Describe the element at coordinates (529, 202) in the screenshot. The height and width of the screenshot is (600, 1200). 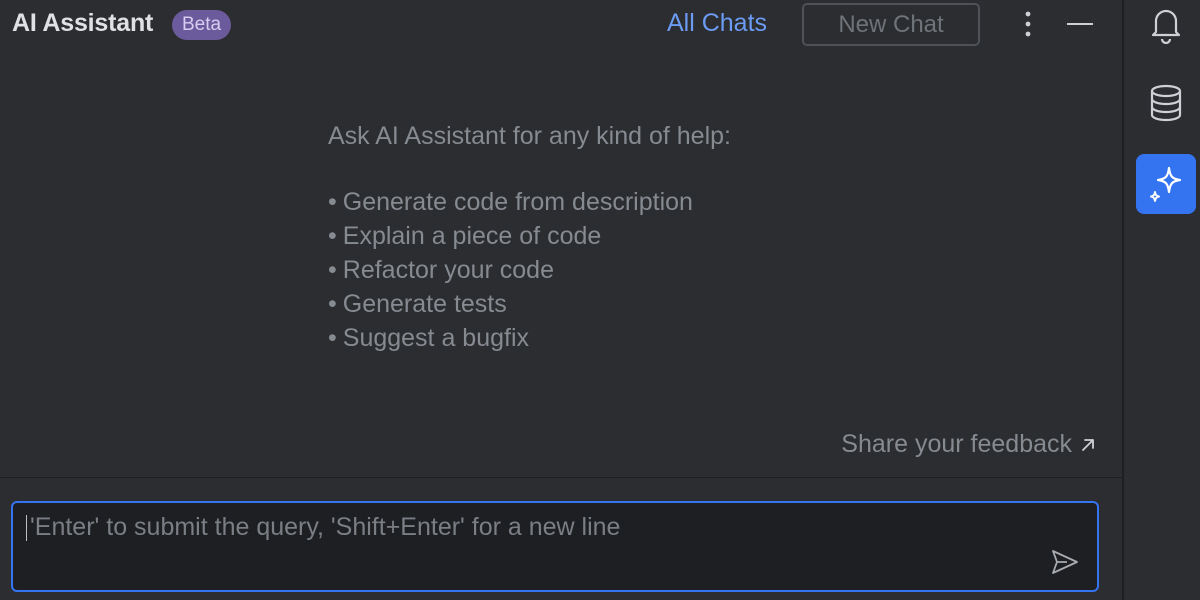
I see `help-item: Generate code from description` at that location.